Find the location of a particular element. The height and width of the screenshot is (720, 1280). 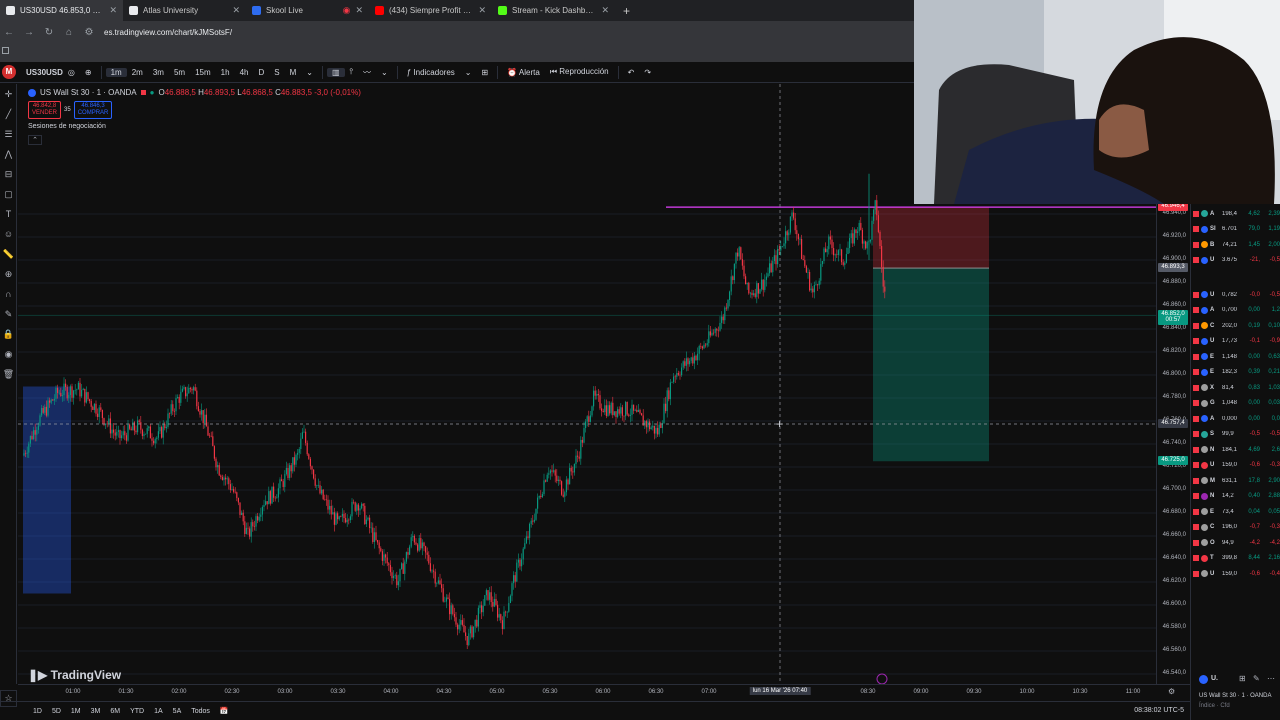

calendar-icon: 📅 is located at coordinates (224, 711).